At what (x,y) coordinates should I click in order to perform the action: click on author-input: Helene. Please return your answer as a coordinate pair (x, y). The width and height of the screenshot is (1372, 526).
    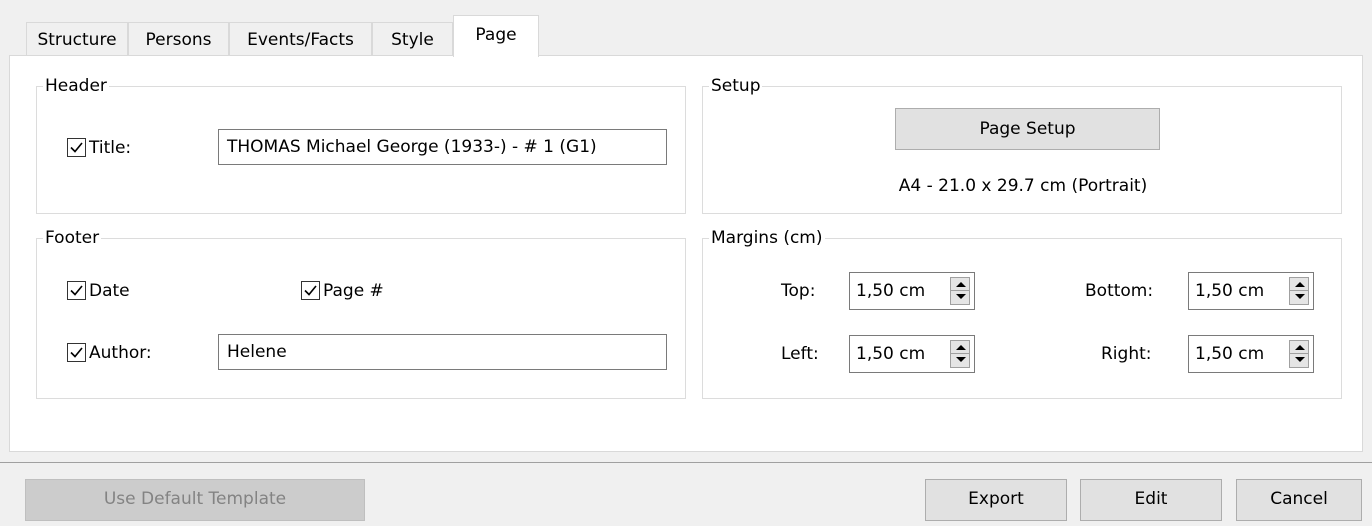
    Looking at the image, I should click on (442, 352).